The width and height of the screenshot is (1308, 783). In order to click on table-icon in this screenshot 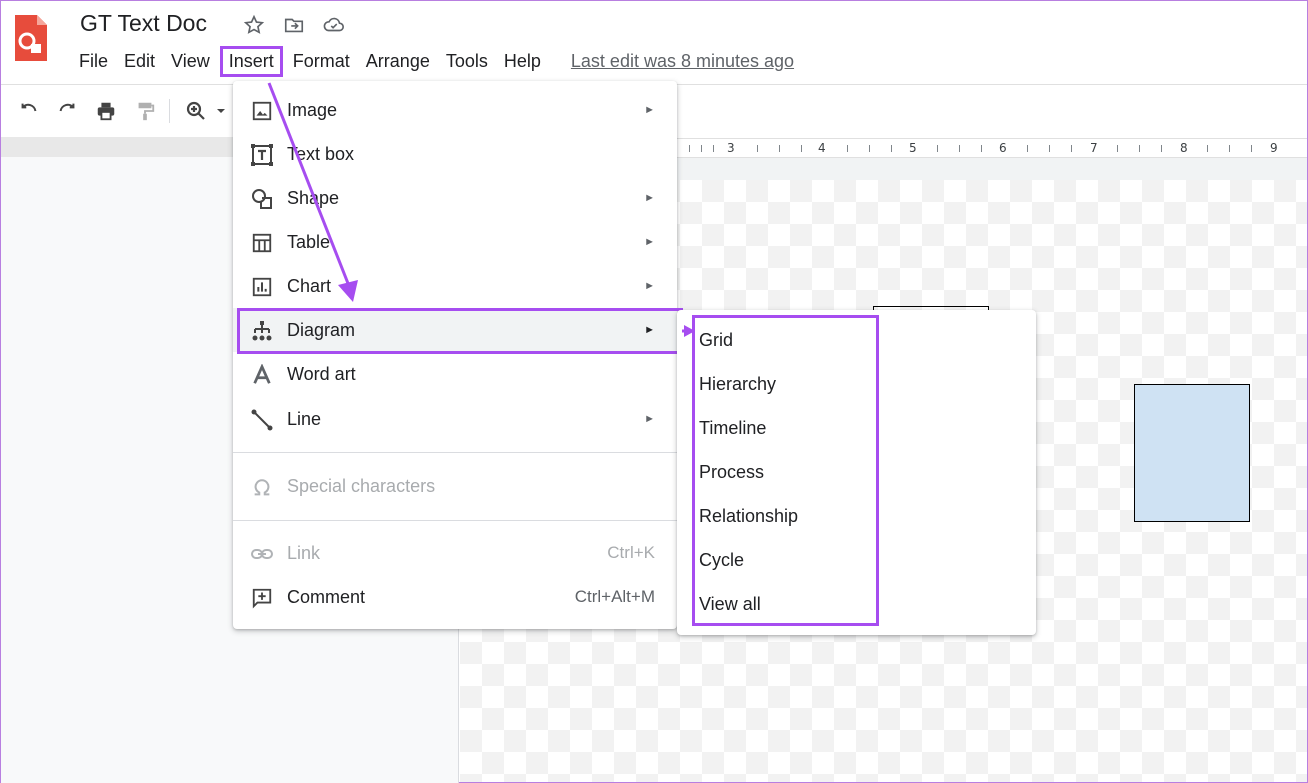, I will do `click(262, 243)`.